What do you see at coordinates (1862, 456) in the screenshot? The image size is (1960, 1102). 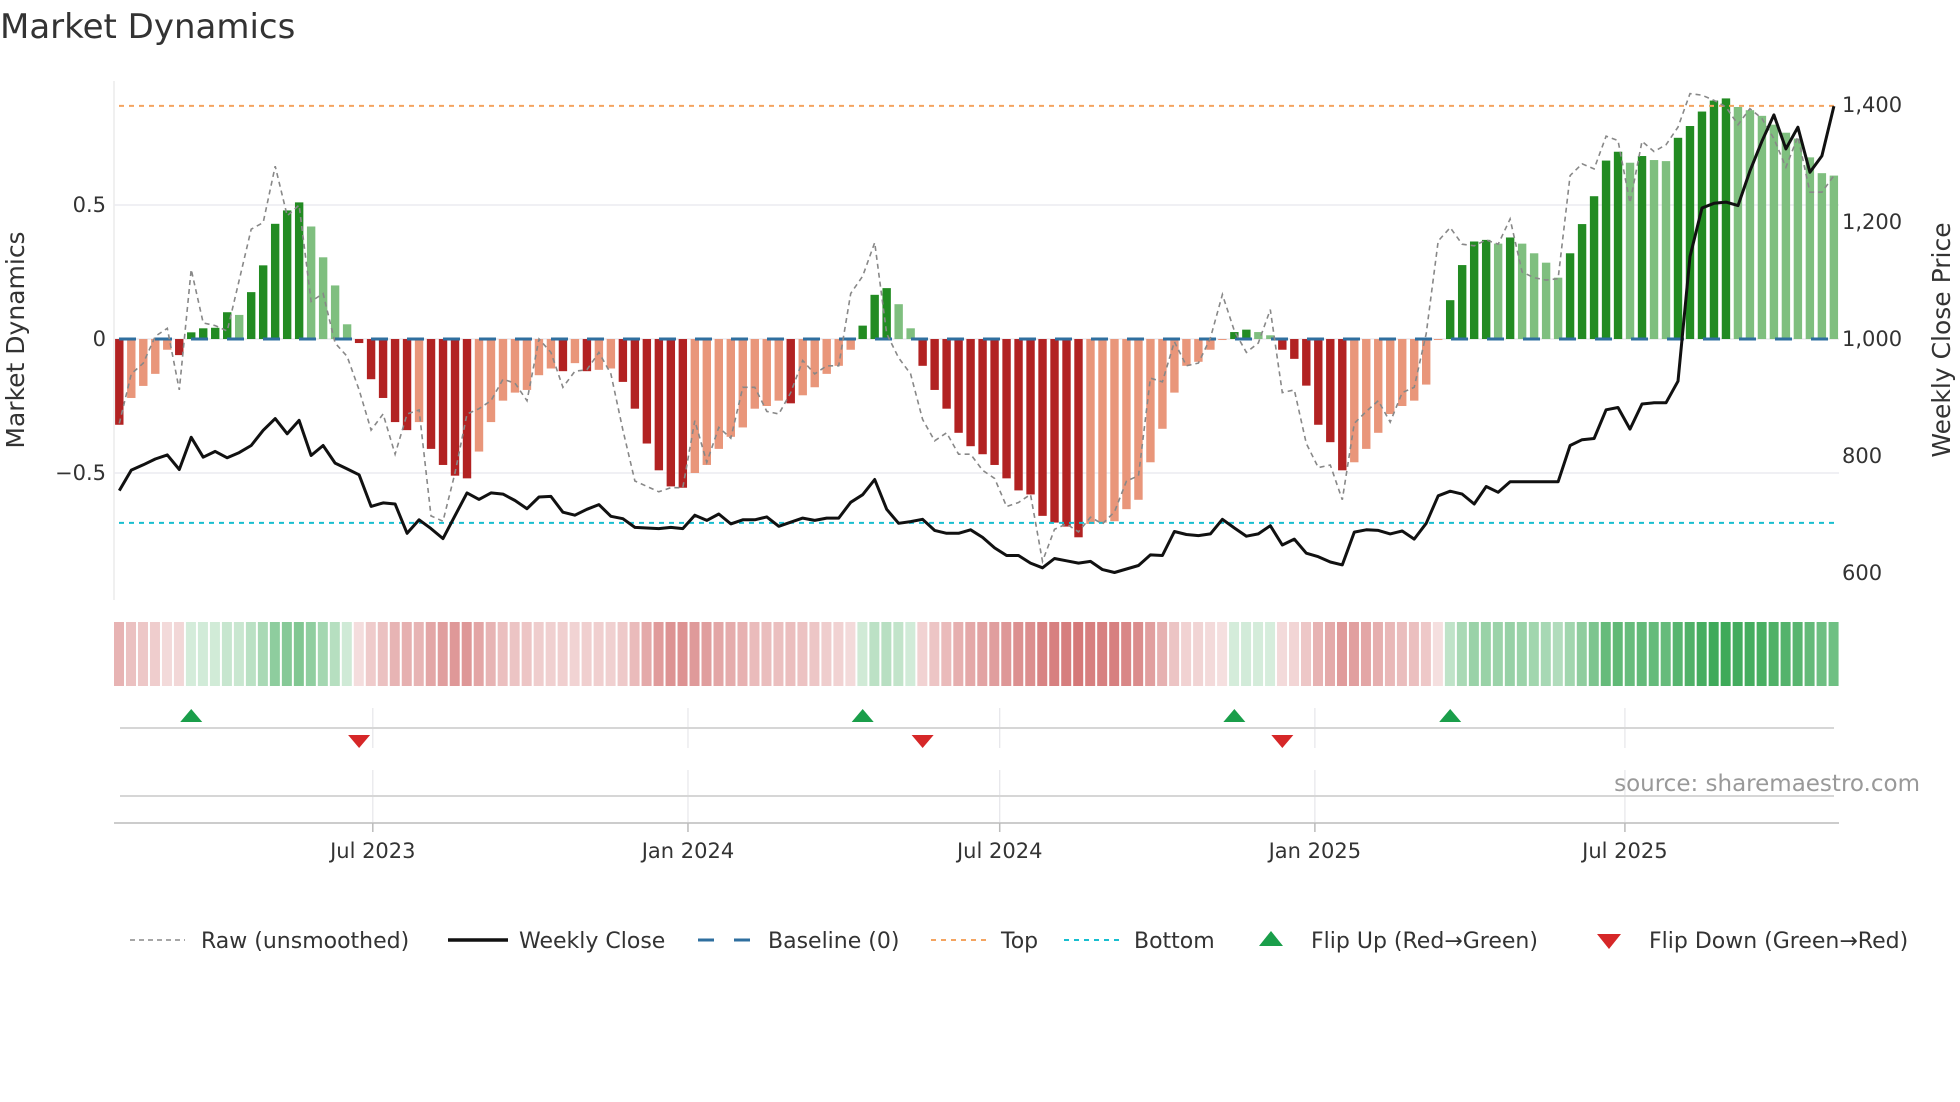 I see `y2-tick-label: 800` at bounding box center [1862, 456].